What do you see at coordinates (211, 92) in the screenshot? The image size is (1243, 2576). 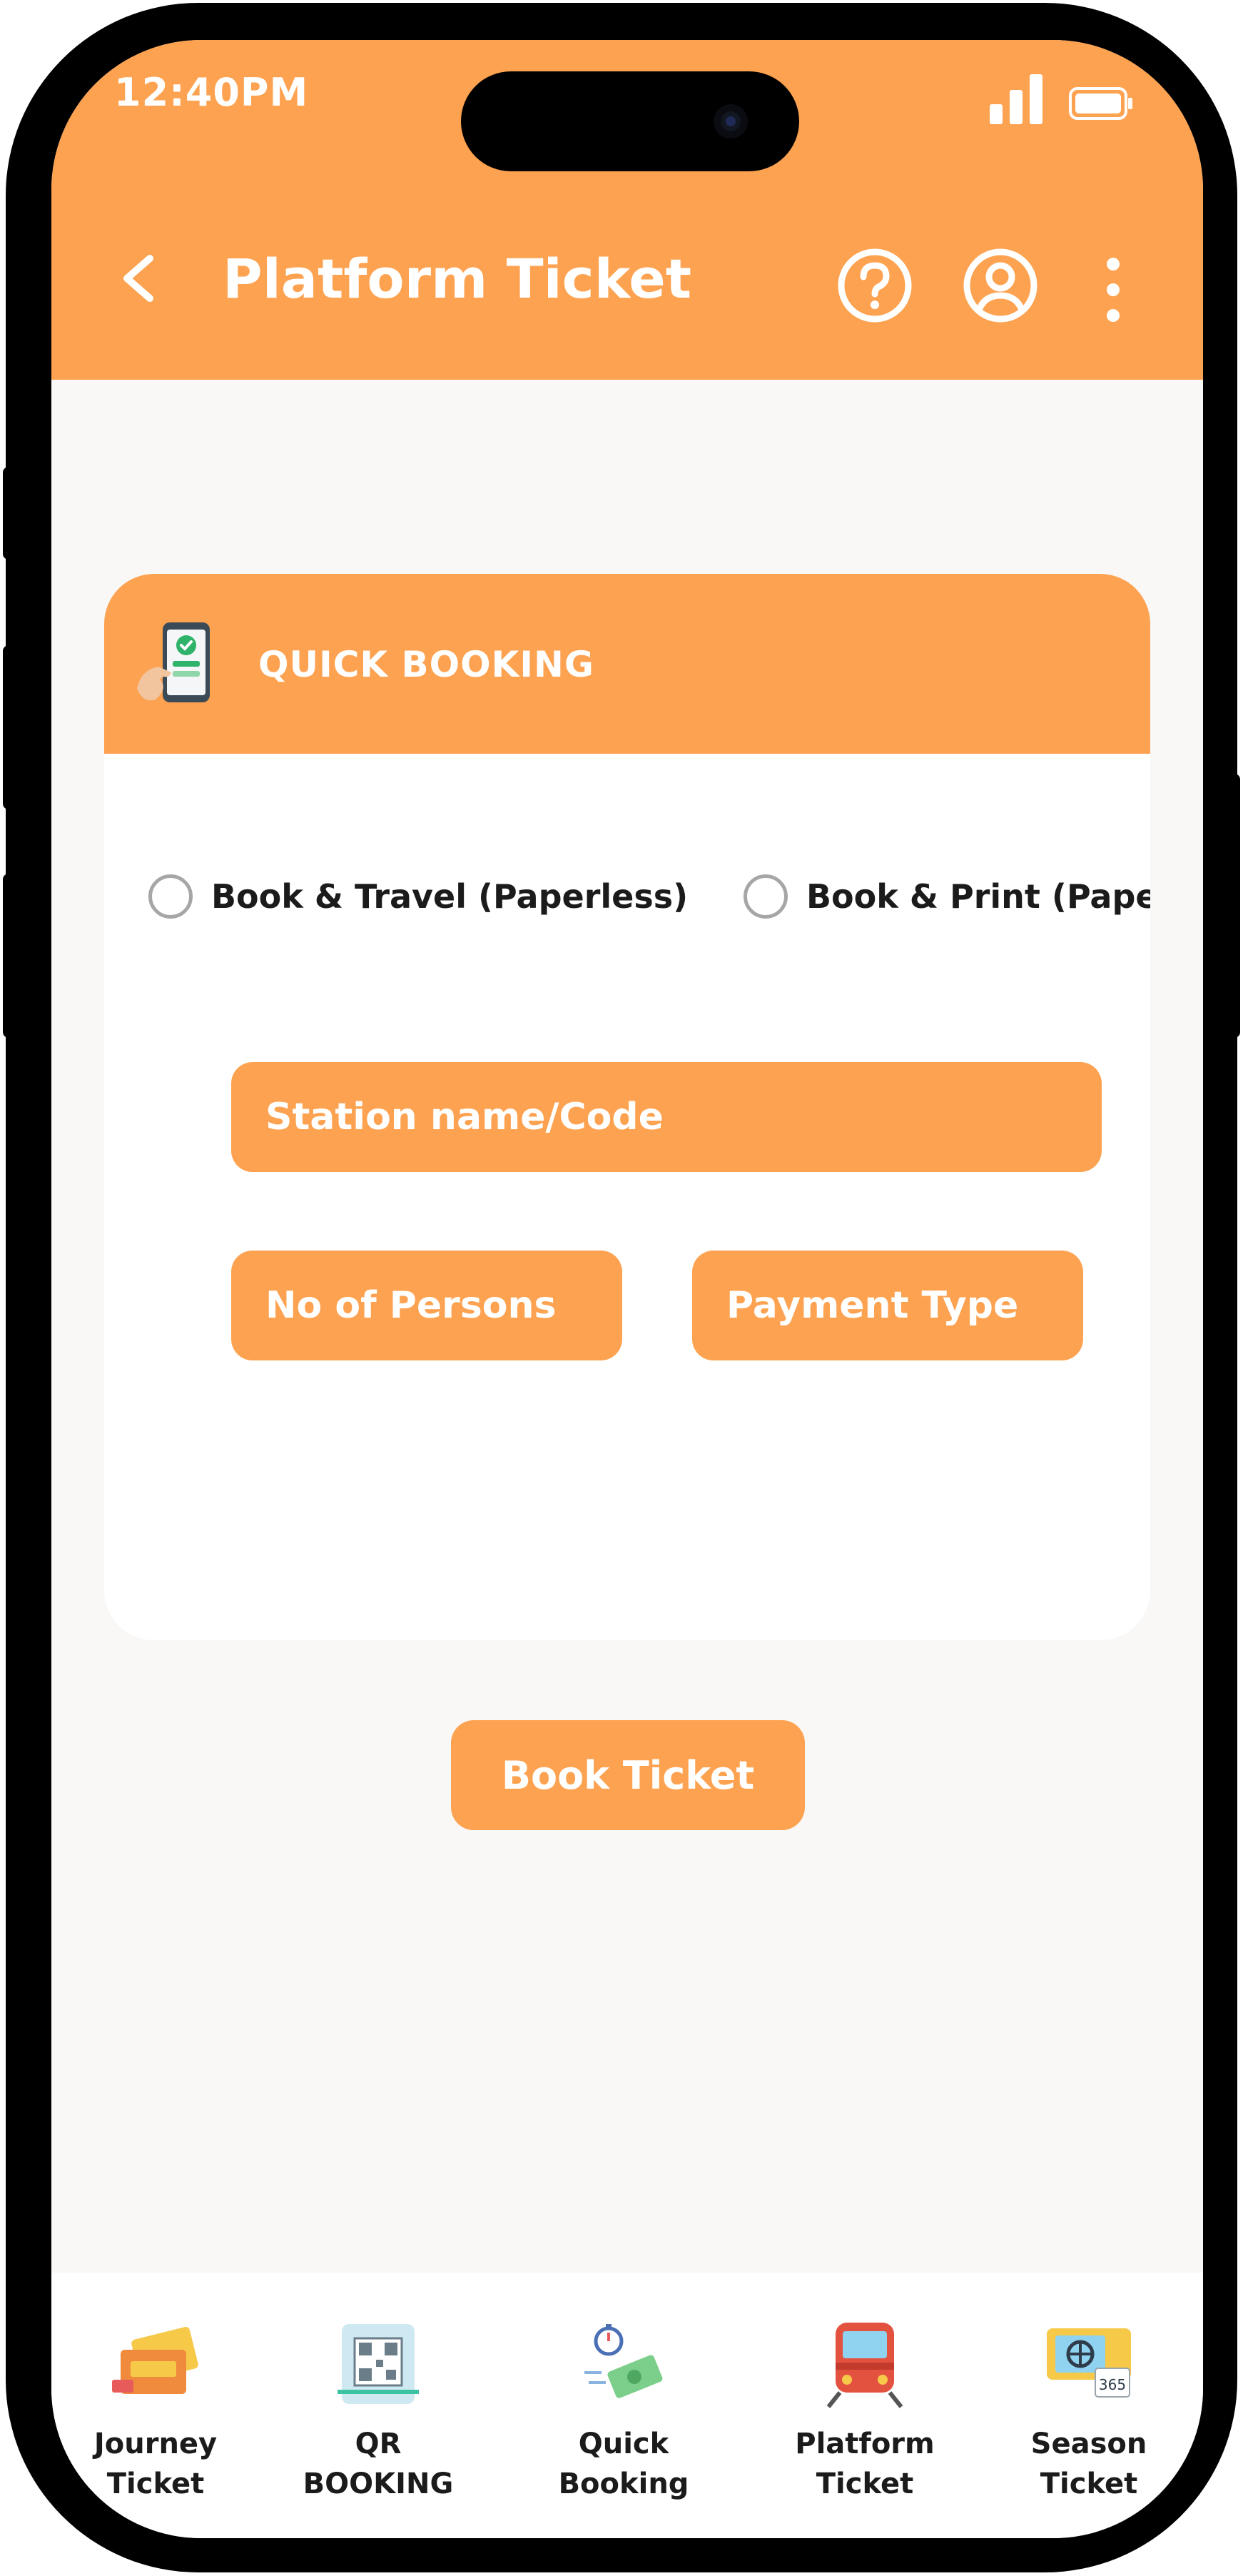 I see `status-time: 12:40PM` at bounding box center [211, 92].